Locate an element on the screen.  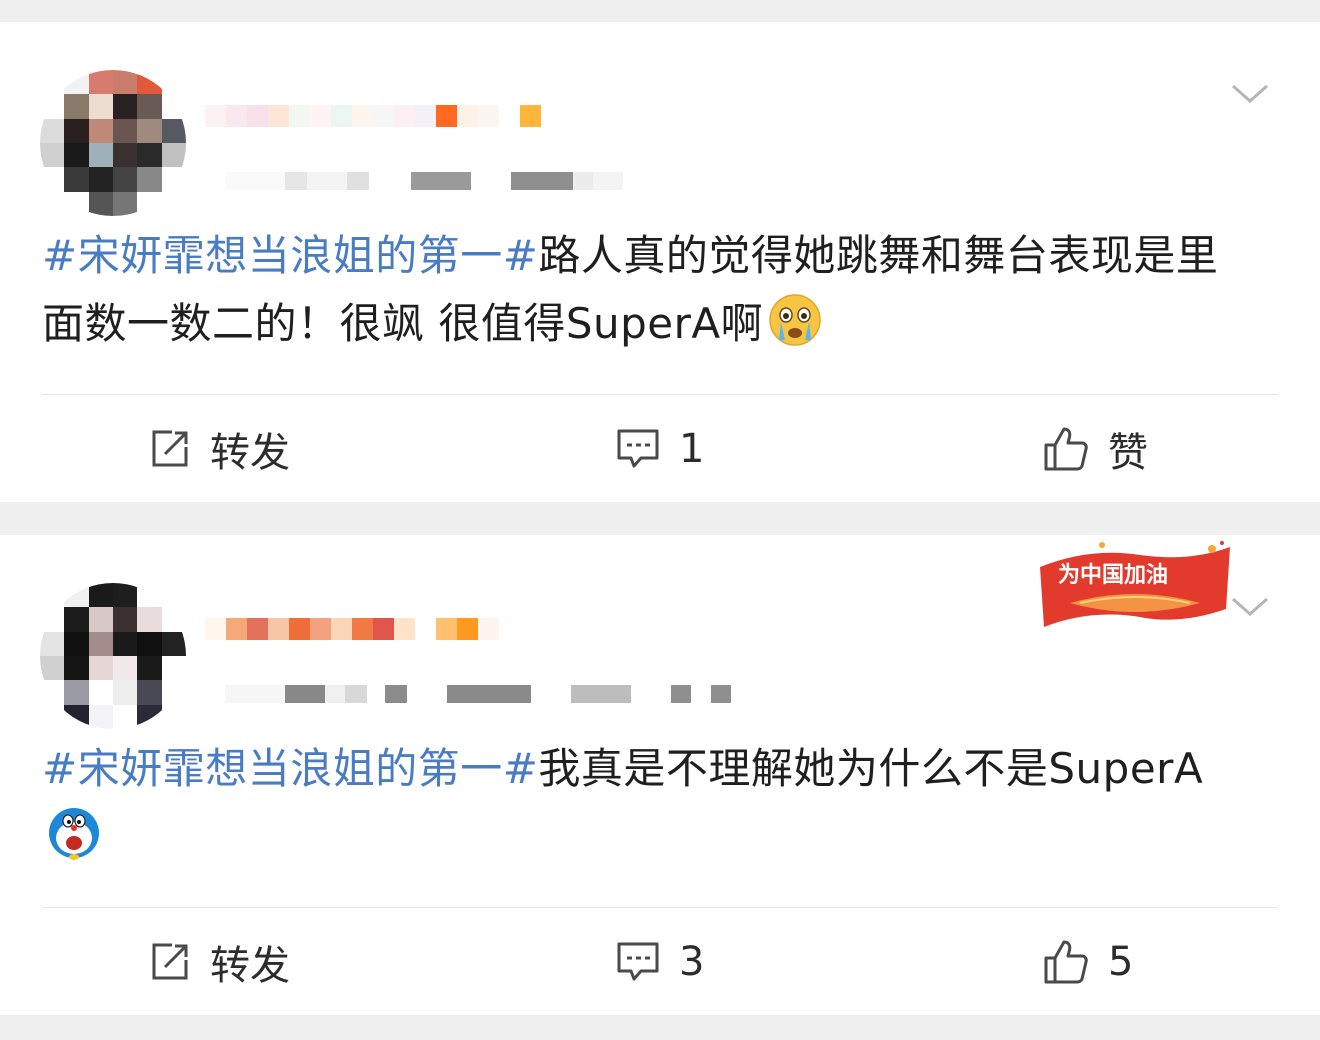
like-label: 赞 is located at coordinates (1128, 452).